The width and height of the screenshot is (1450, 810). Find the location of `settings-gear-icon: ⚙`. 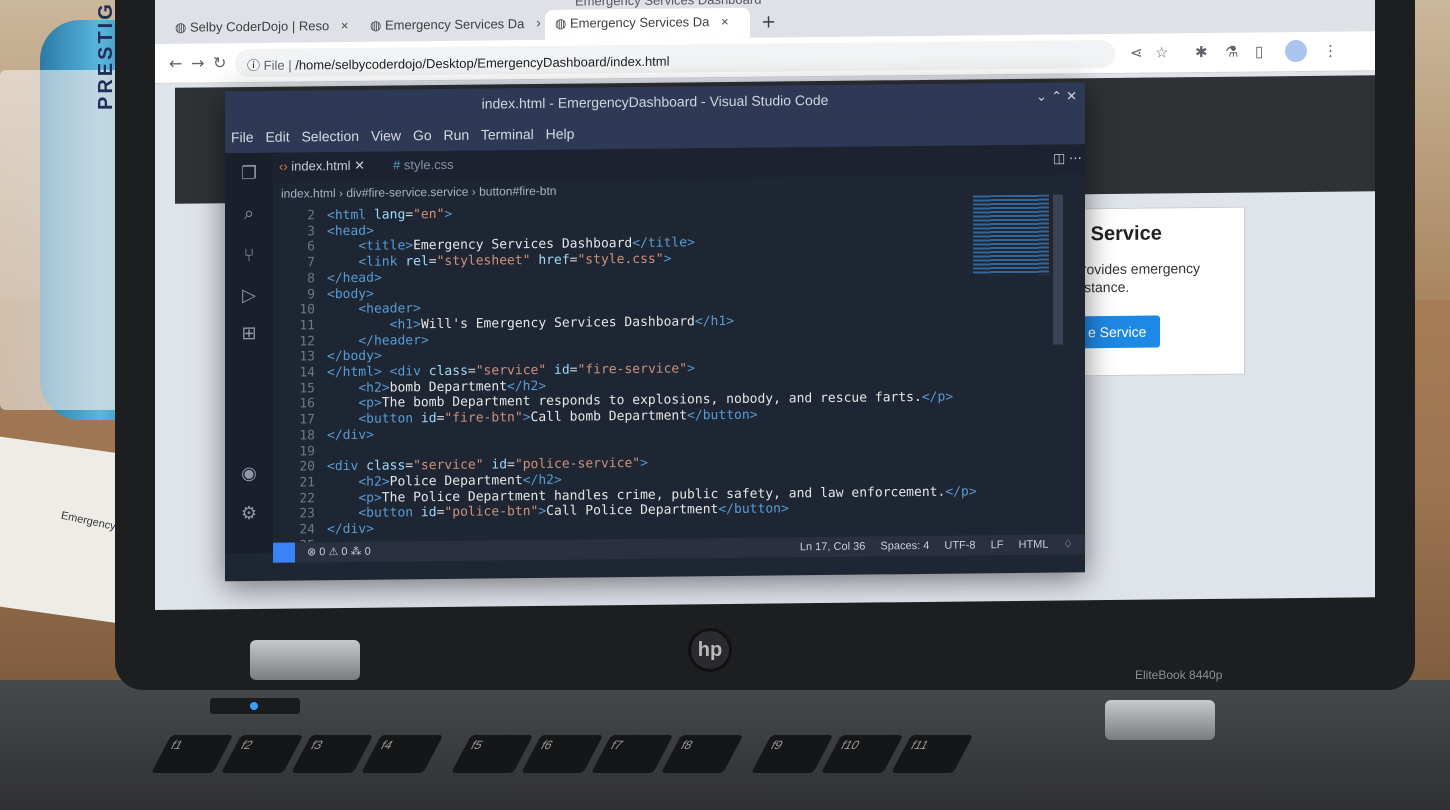

settings-gear-icon: ⚙ is located at coordinates (249, 515).